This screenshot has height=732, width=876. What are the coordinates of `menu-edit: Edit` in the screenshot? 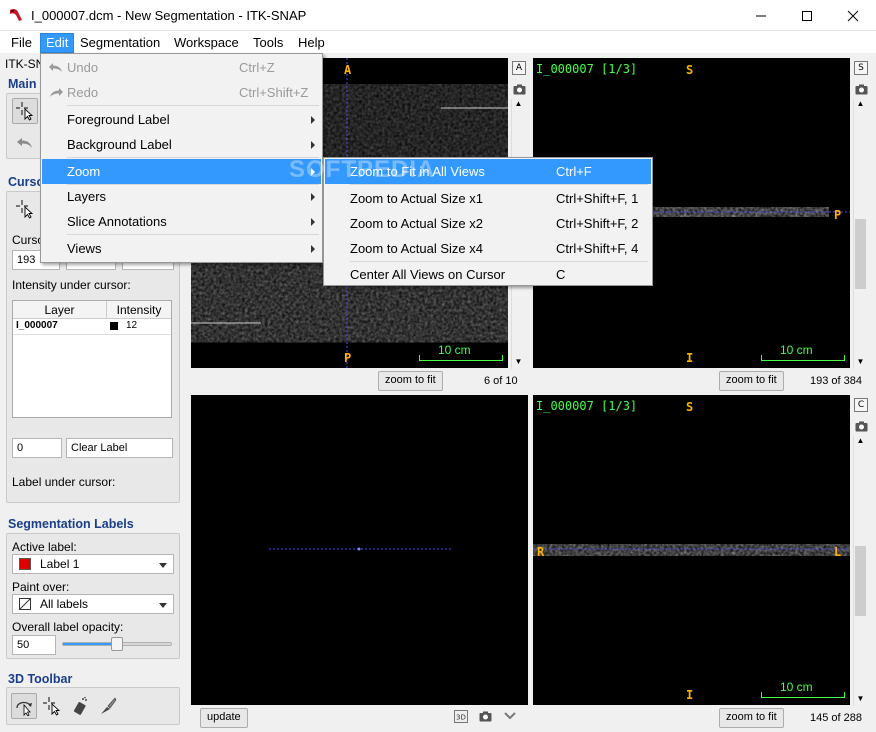 It's located at (57, 43).